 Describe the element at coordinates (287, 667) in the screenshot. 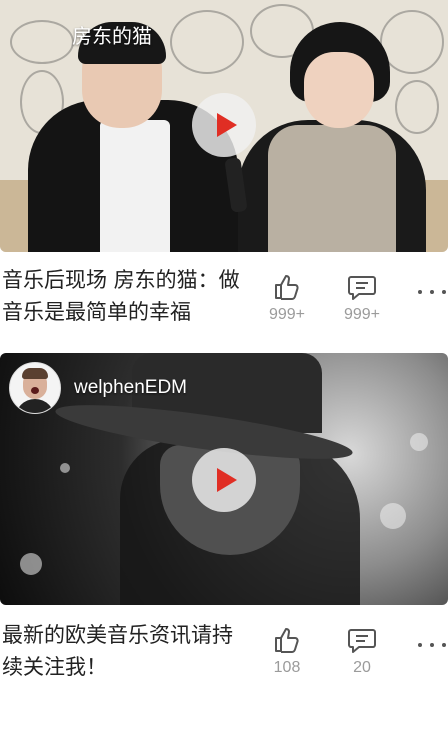

I see `like-count: 108` at that location.